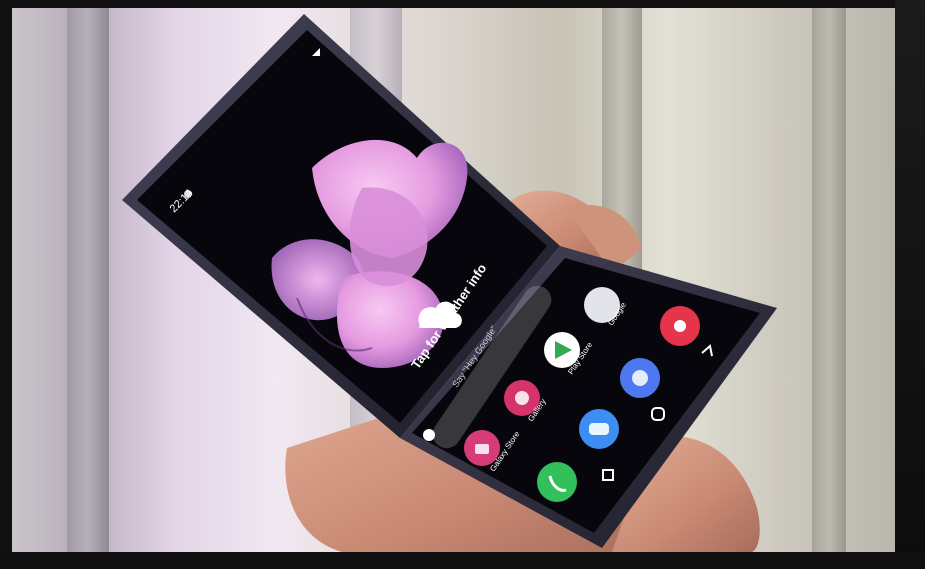  I want to click on phone-icon, so click(557, 482).